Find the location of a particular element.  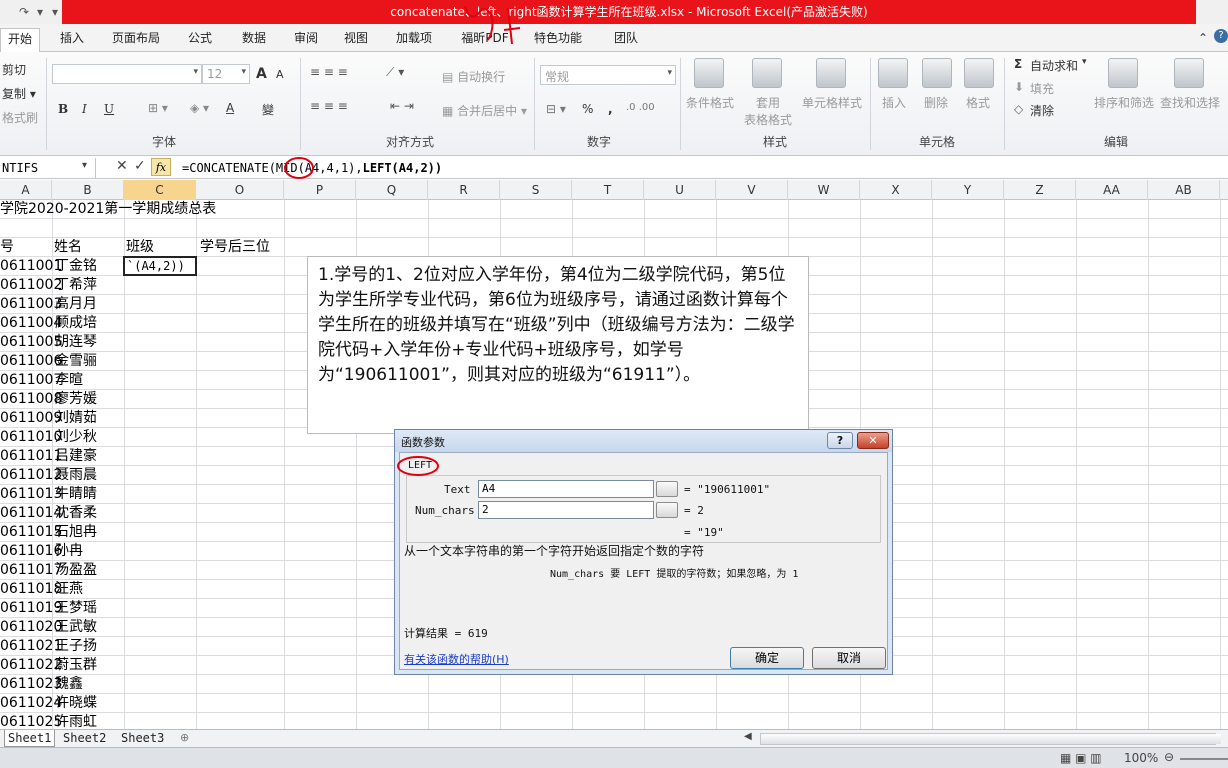

column-header-p: P is located at coordinates (320, 190).